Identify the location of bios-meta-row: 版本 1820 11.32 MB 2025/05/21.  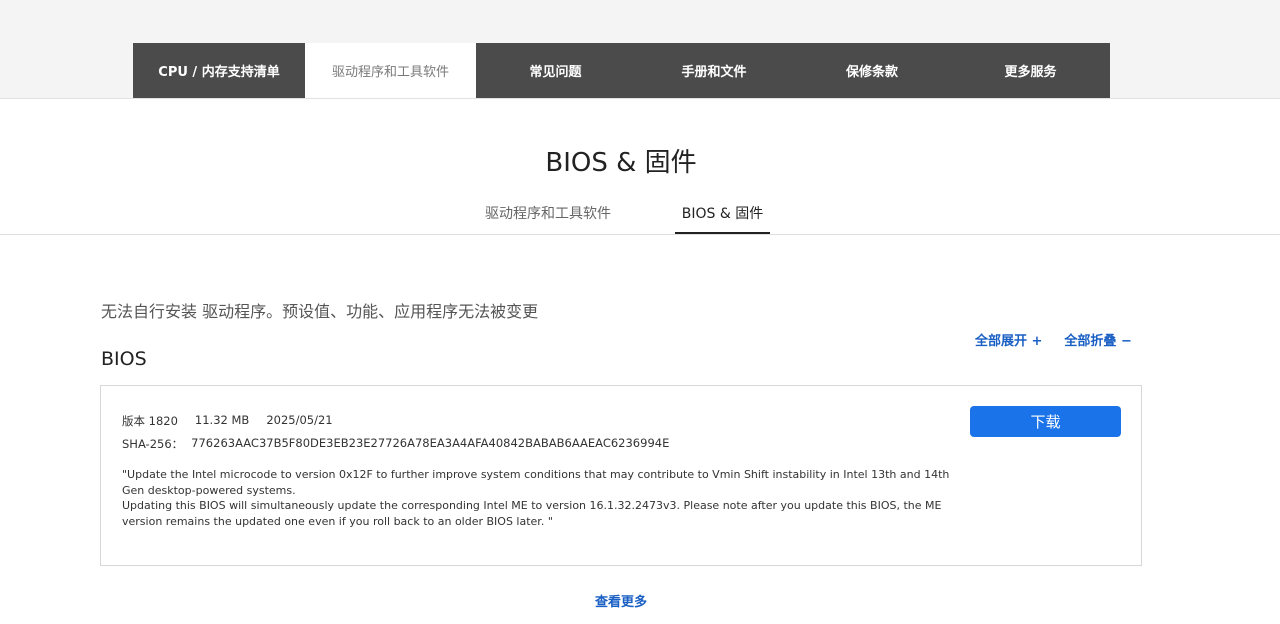
(227, 421).